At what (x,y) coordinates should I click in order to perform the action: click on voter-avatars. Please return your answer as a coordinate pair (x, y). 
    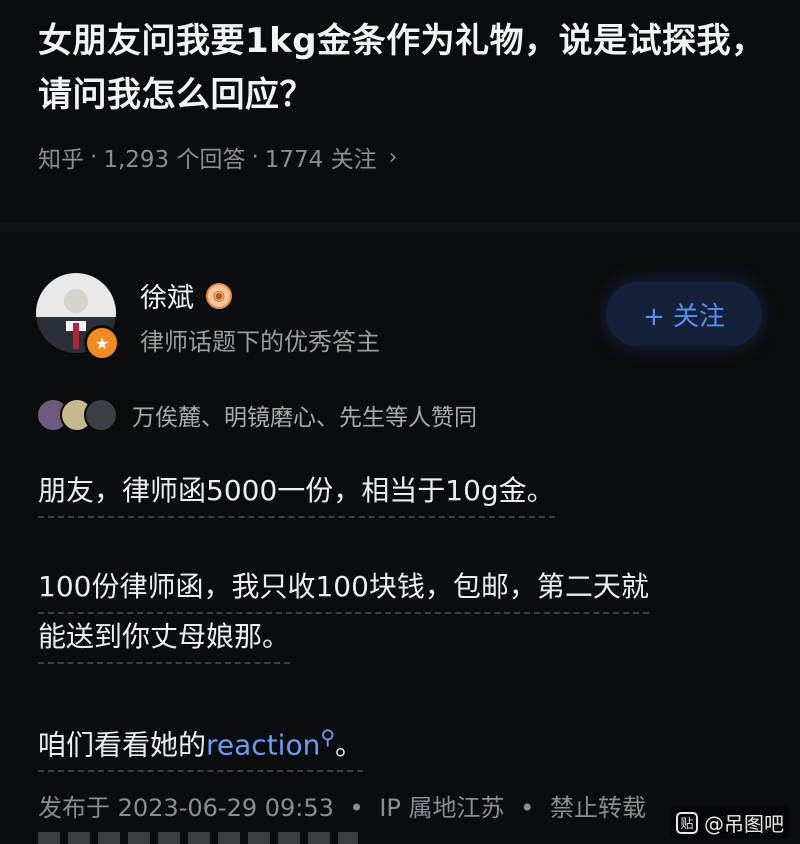
    Looking at the image, I should click on (77, 415).